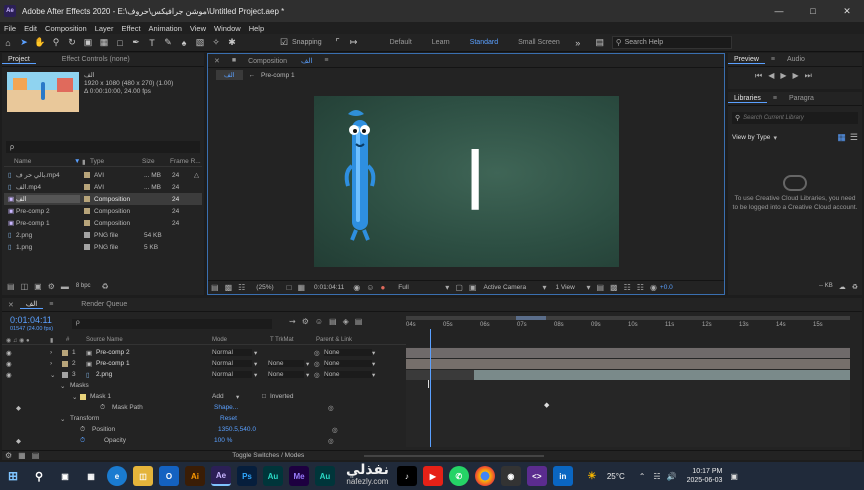 The image size is (864, 490). What do you see at coordinates (348, 374) in the screenshot?
I see `parent-dropdown: None` at bounding box center [348, 374].